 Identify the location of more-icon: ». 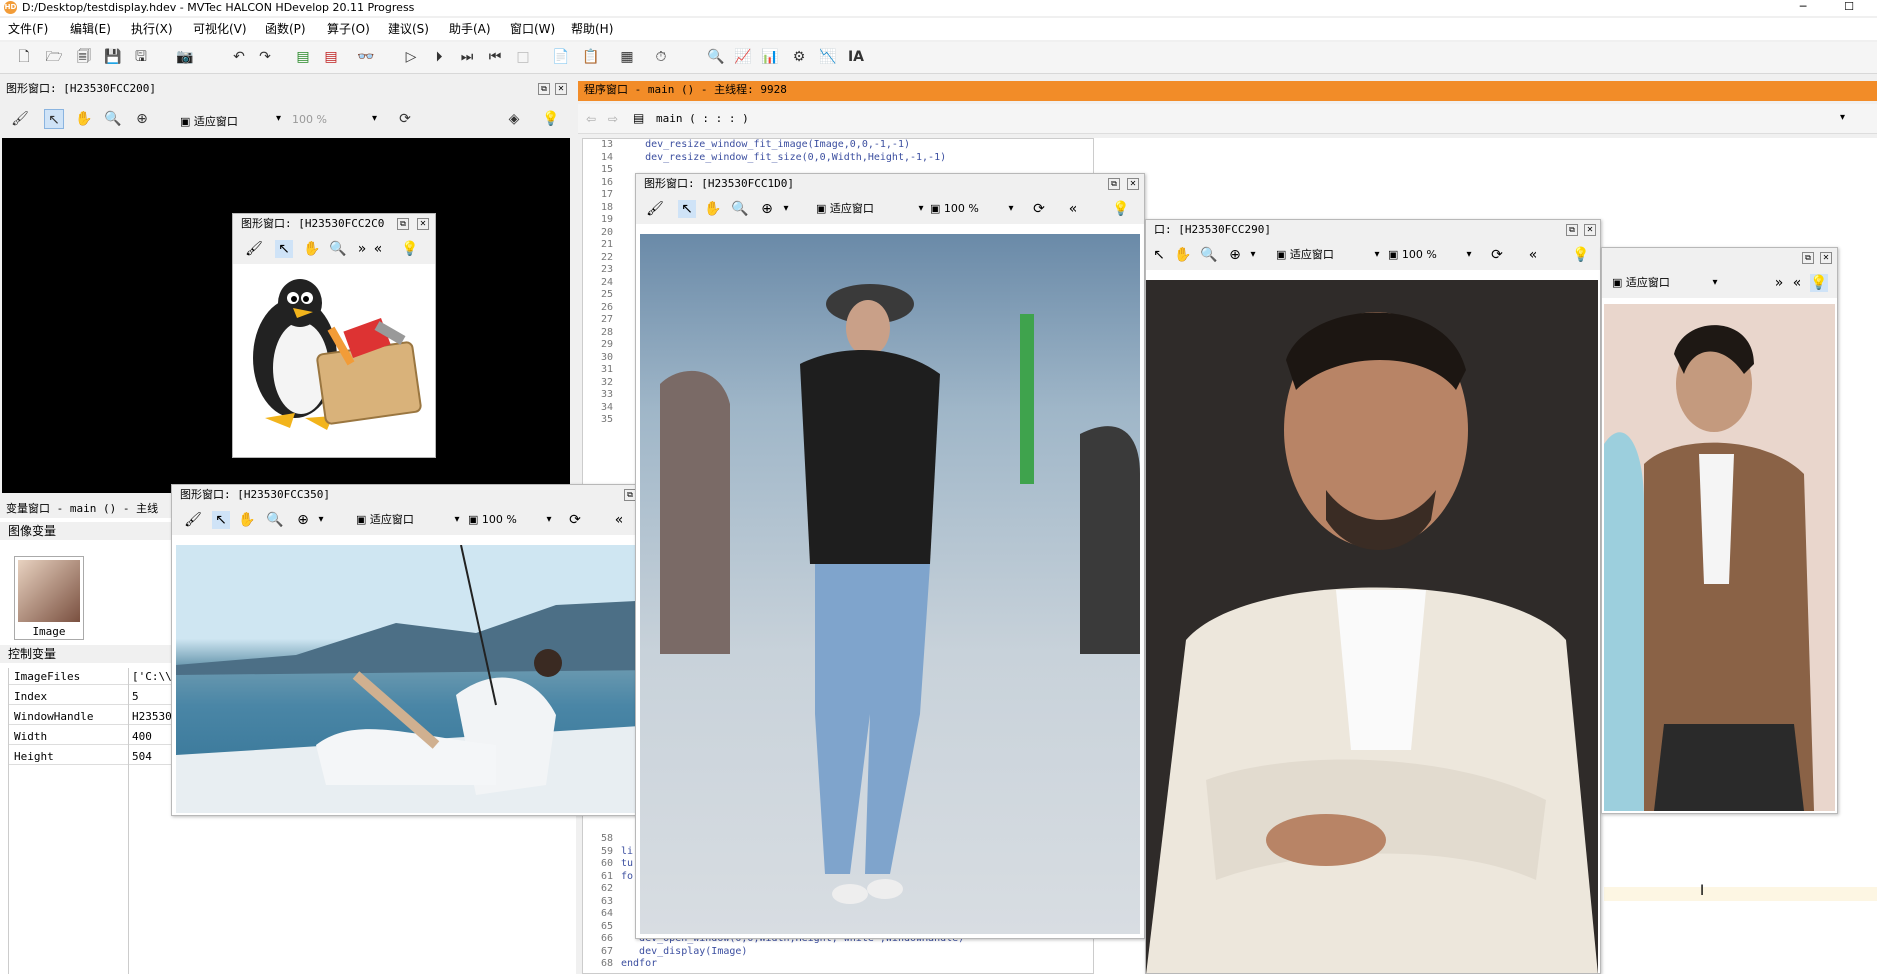
(1779, 283).